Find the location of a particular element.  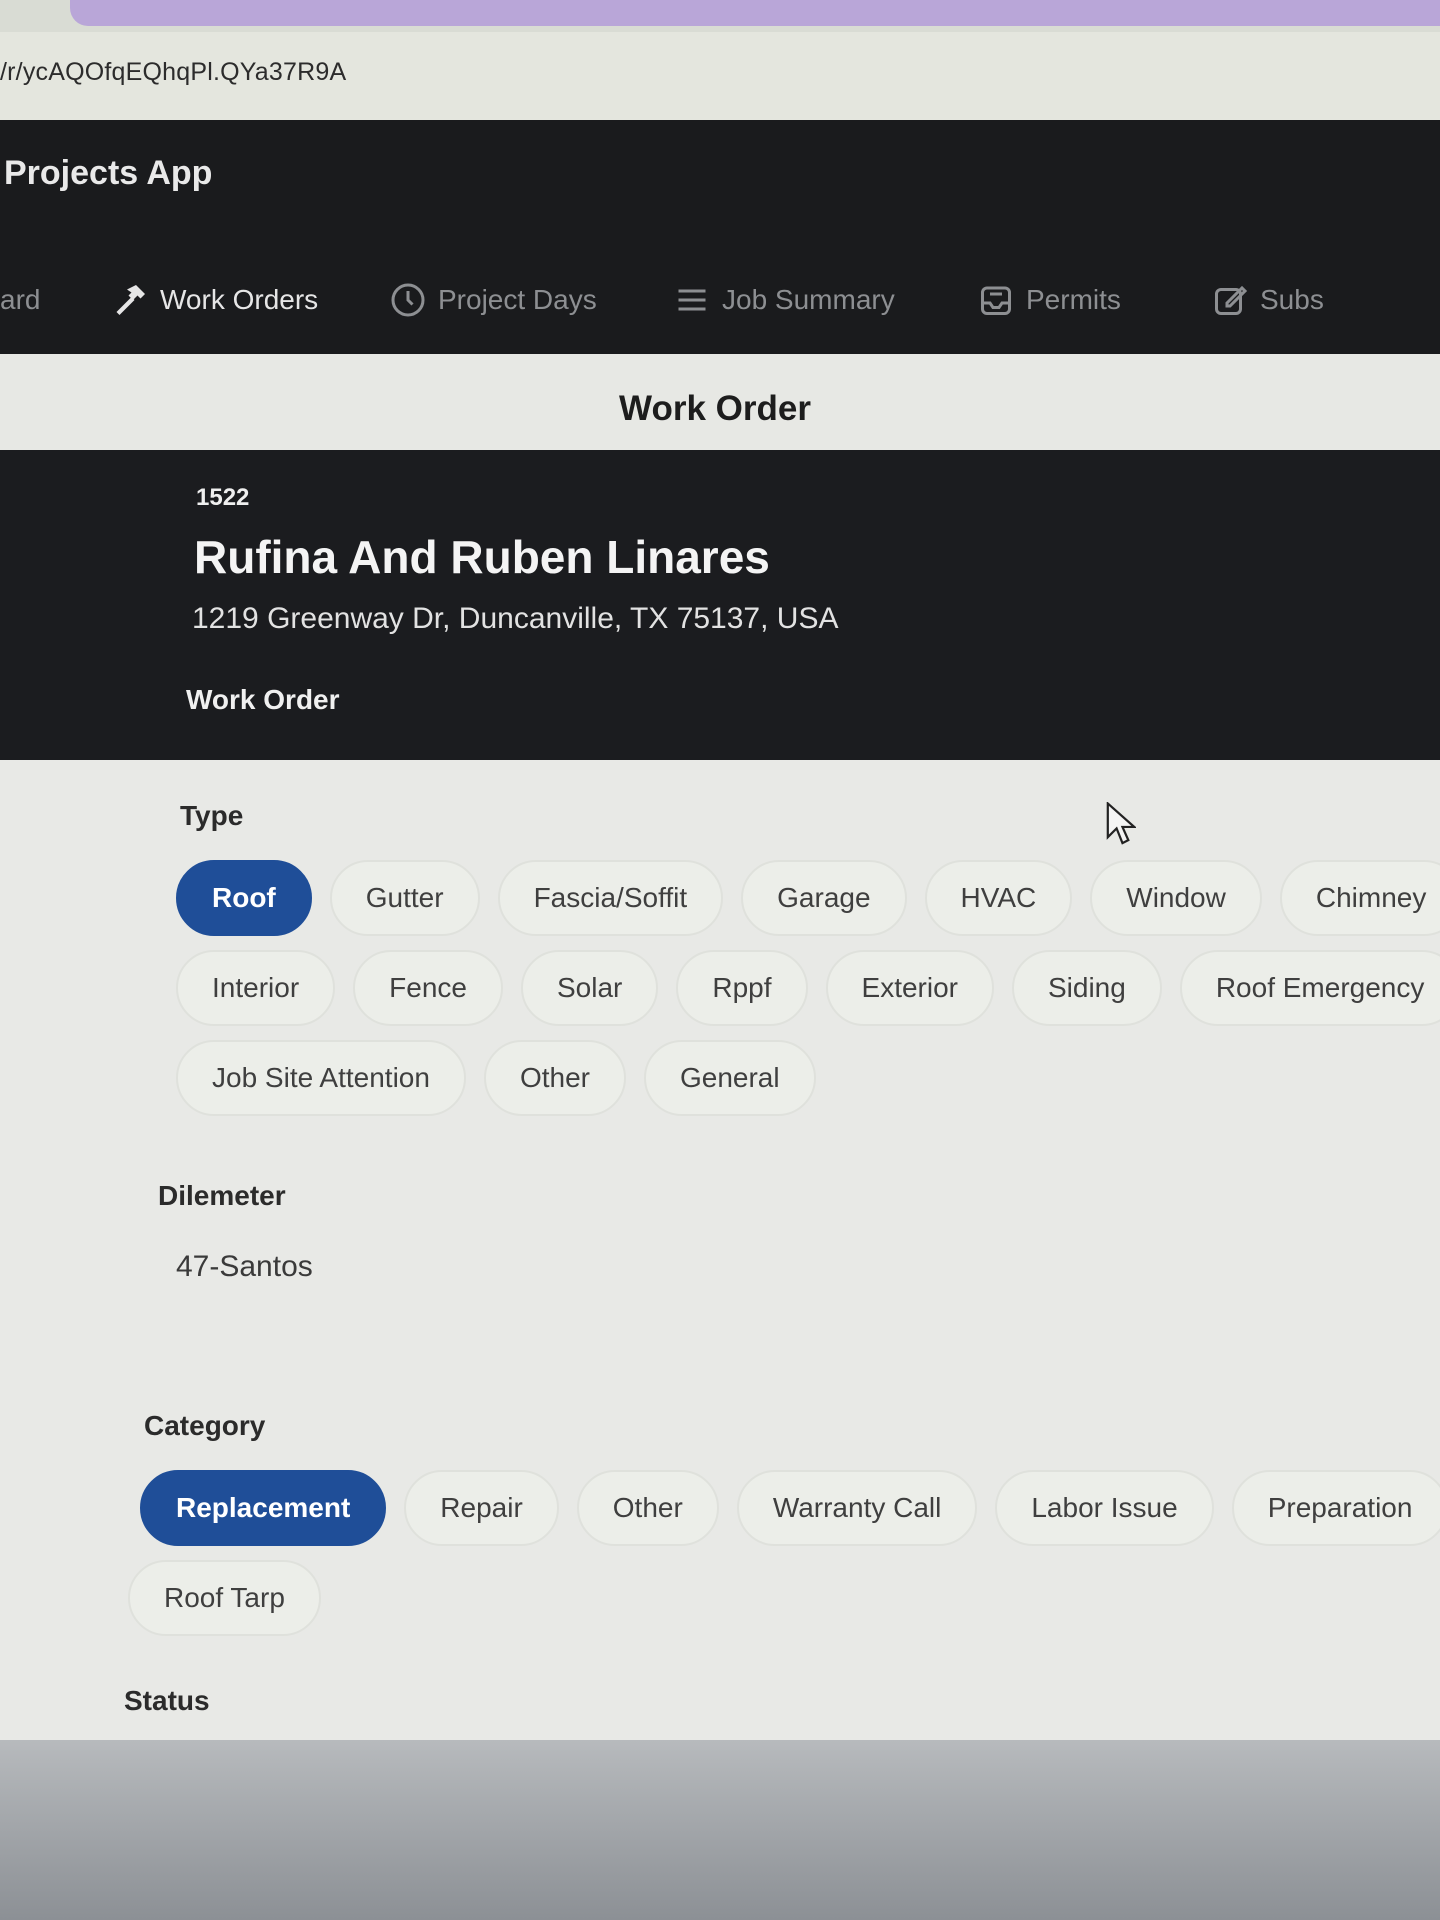

nav-item-job-summary: Job Summary is located at coordinates (784, 300).